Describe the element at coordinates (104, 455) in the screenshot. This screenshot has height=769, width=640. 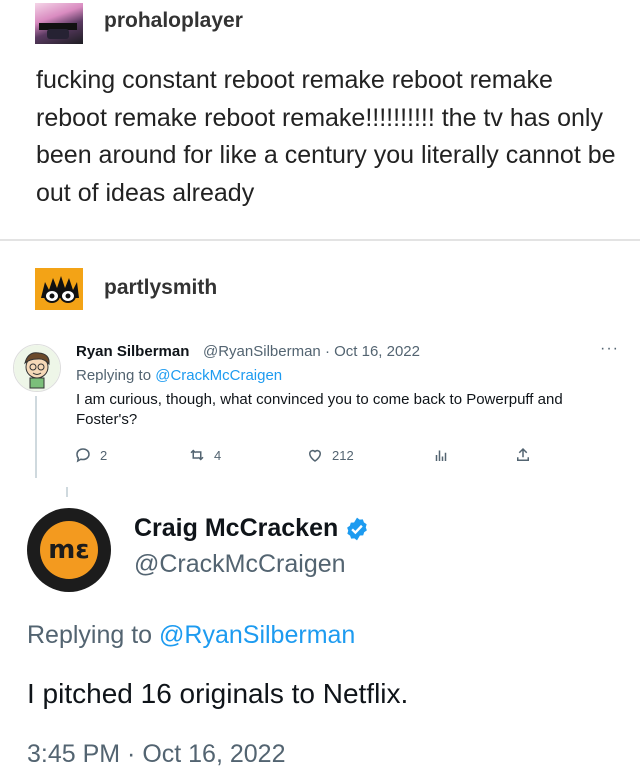
I see `reply-count: 2` at that location.